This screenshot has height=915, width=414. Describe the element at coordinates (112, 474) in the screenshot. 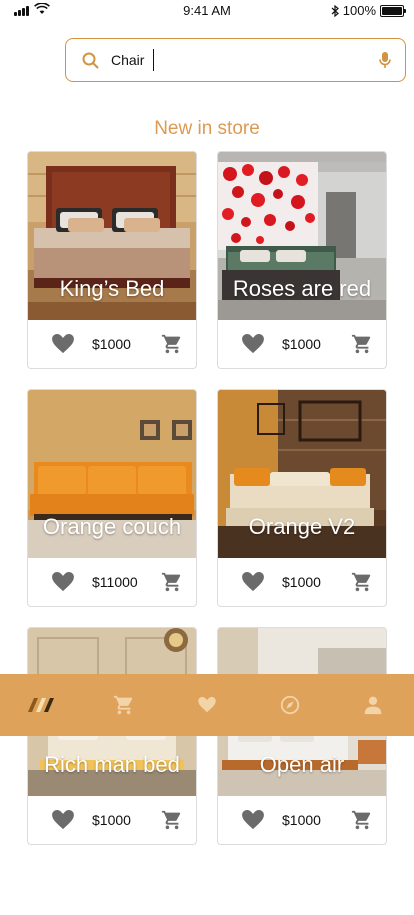

I see `product-image: Orange couch` at that location.